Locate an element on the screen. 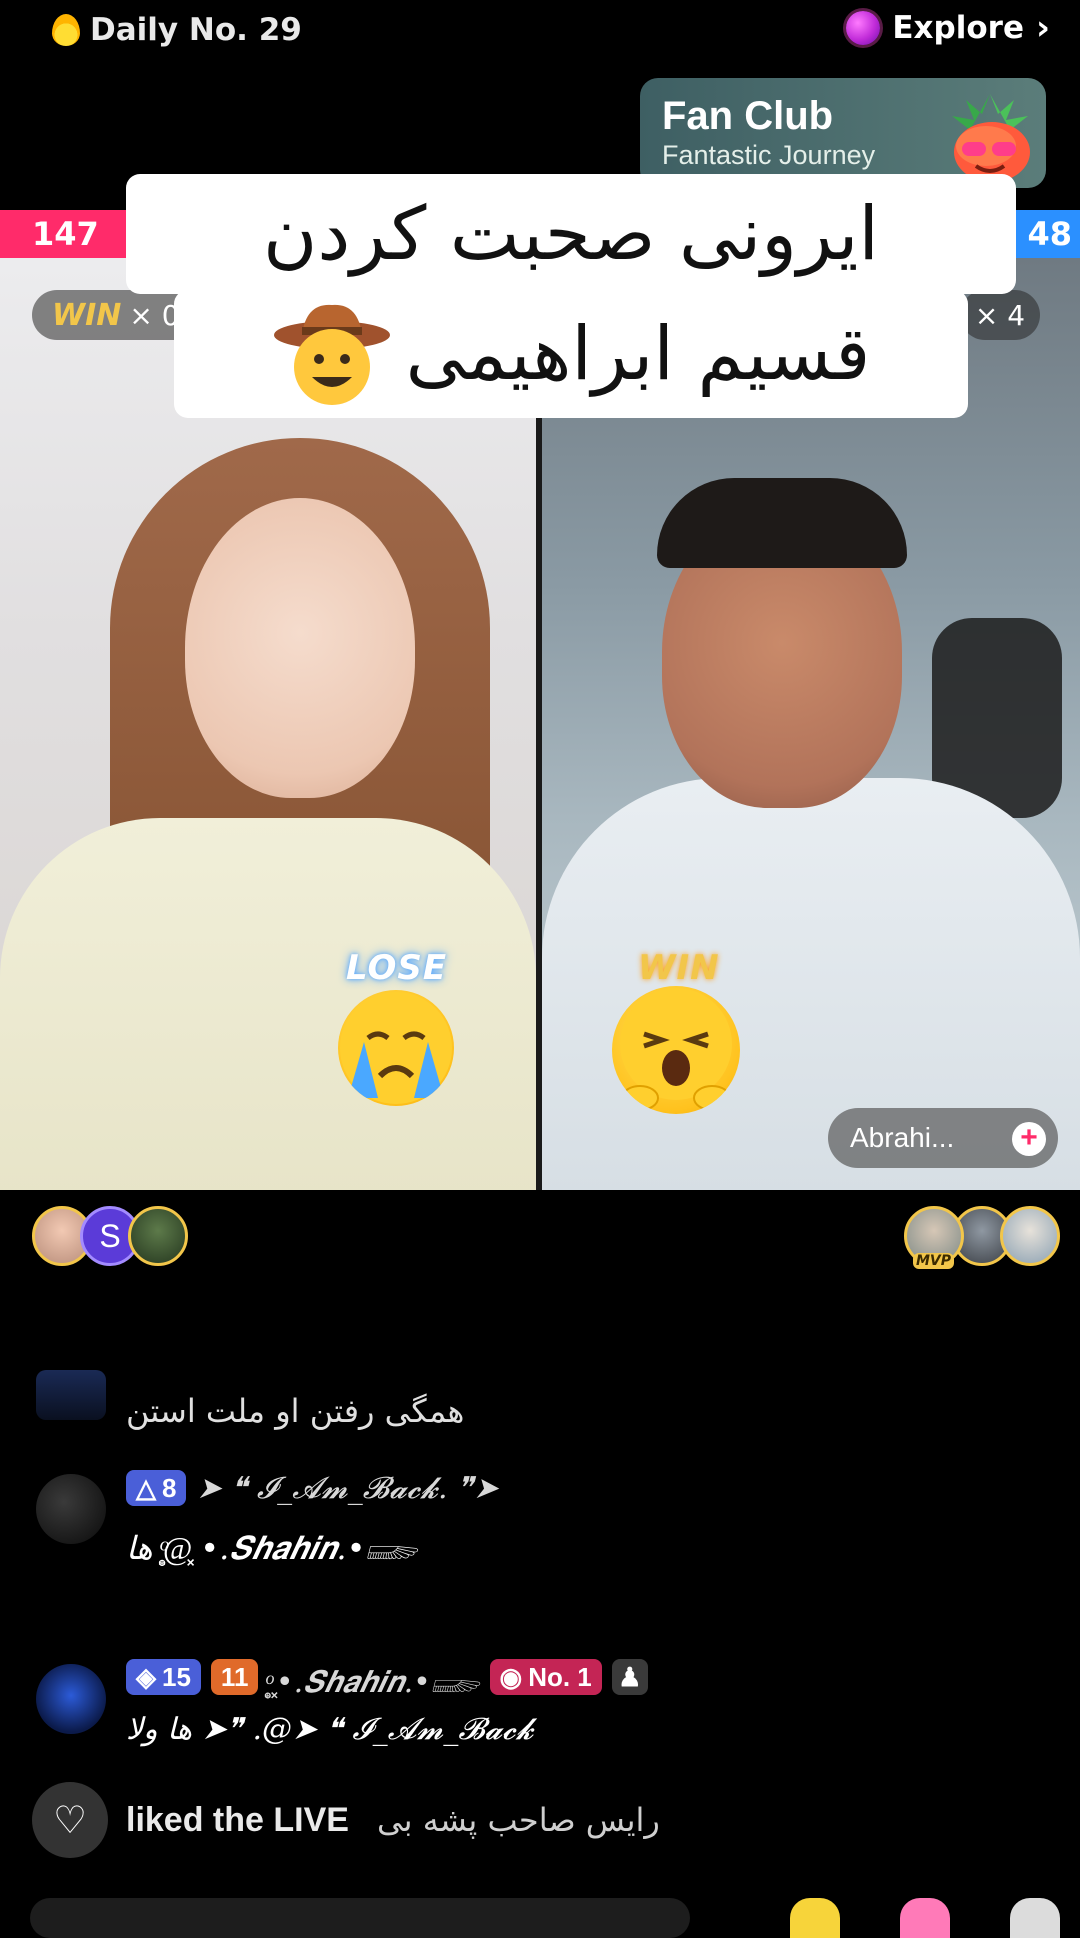 The height and width of the screenshot is (1938, 1080). ribbon-icon is located at coordinates (925, 1918).